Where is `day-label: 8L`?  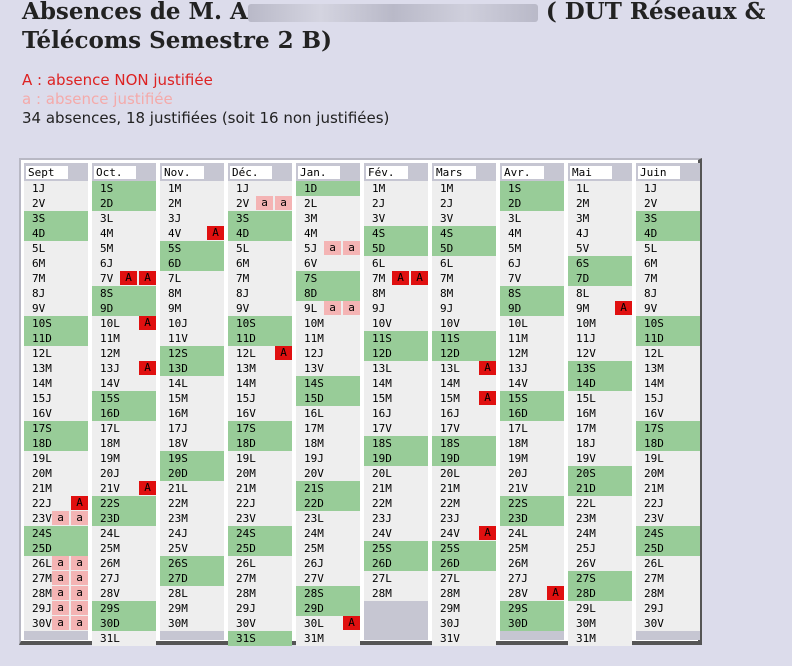
day-label: 8L is located at coordinates (583, 293).